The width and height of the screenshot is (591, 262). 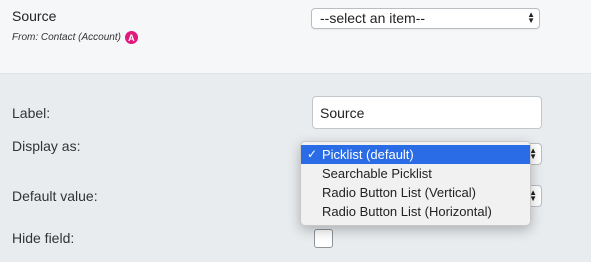 I want to click on source-select: --select an item-- ▲ ▼, so click(x=425, y=18).